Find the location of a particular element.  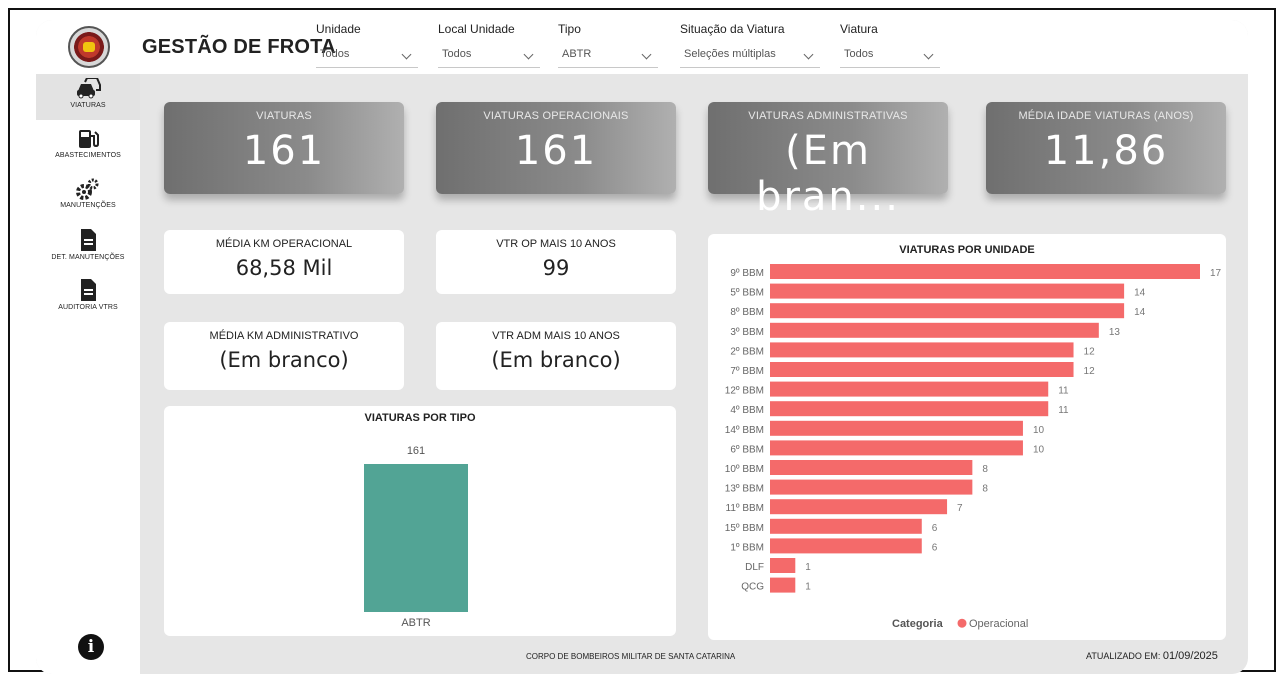

filter-label: Viatura is located at coordinates (859, 29).